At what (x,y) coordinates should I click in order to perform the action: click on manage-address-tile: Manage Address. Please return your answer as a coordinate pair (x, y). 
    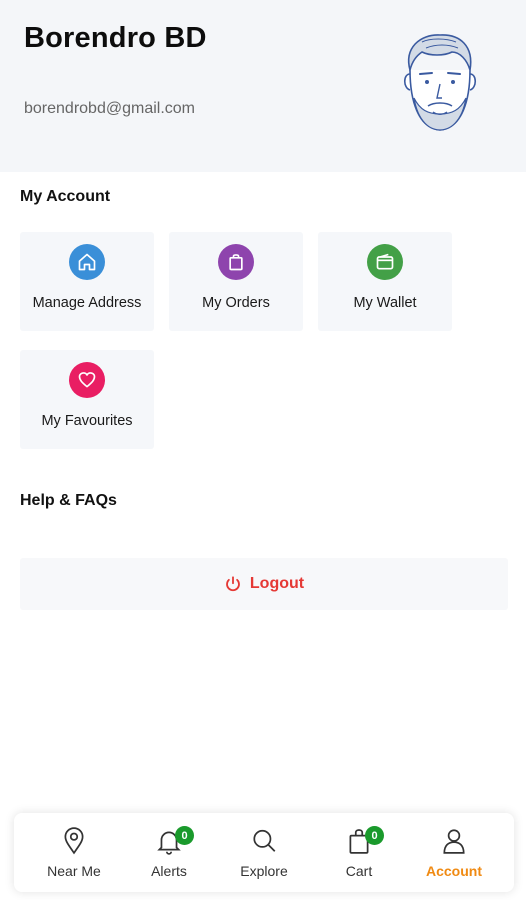
    Looking at the image, I should click on (87, 281).